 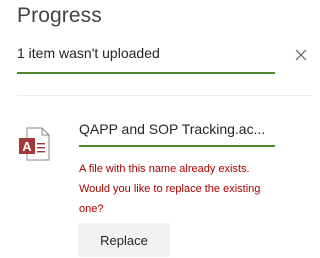 I want to click on svg-text: A, so click(x=27, y=146).